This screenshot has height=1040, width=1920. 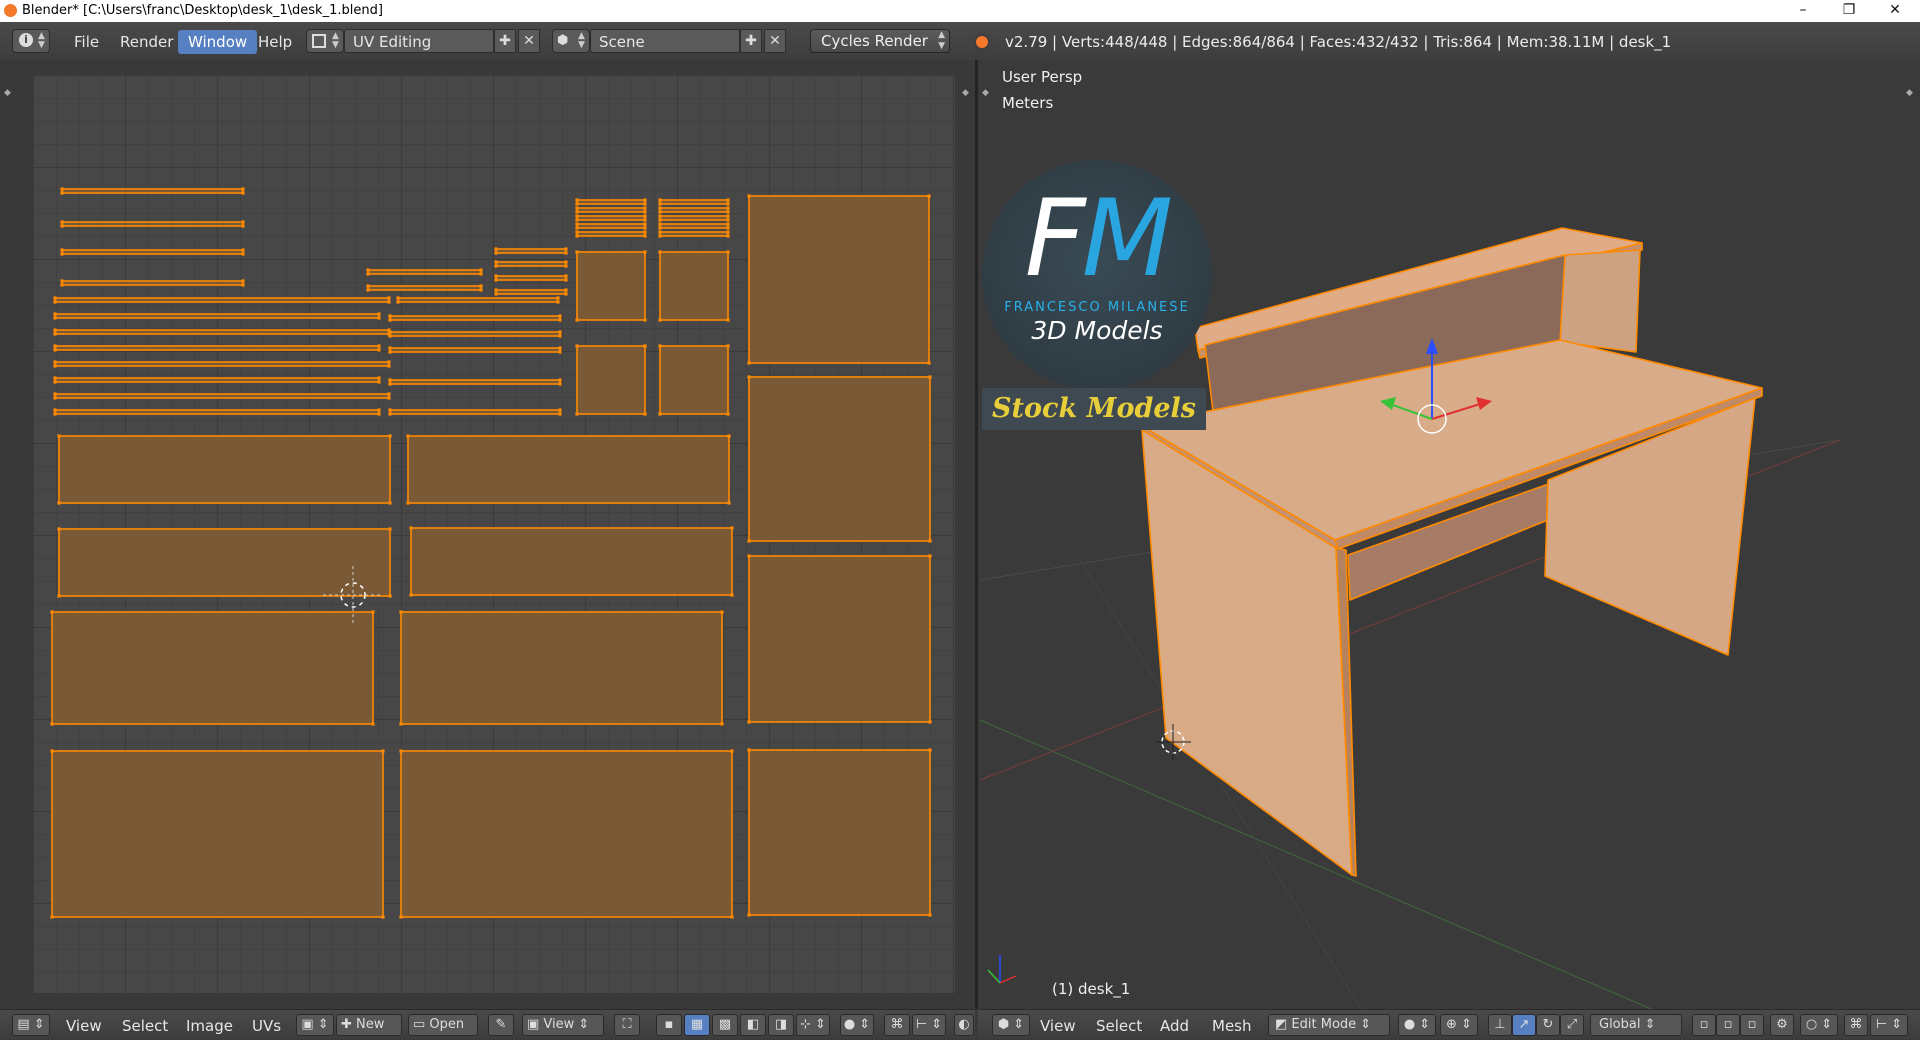 I want to click on uv-menu-select: Select, so click(x=145, y=1026).